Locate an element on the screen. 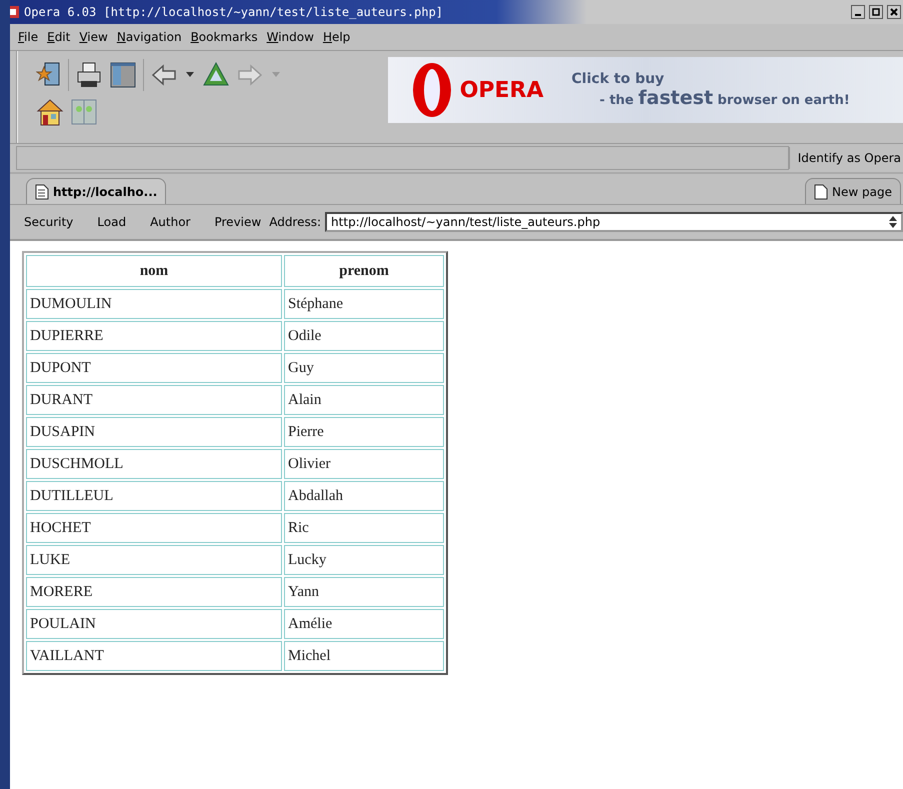 The height and width of the screenshot is (789, 903). app-icon is located at coordinates (15, 12).